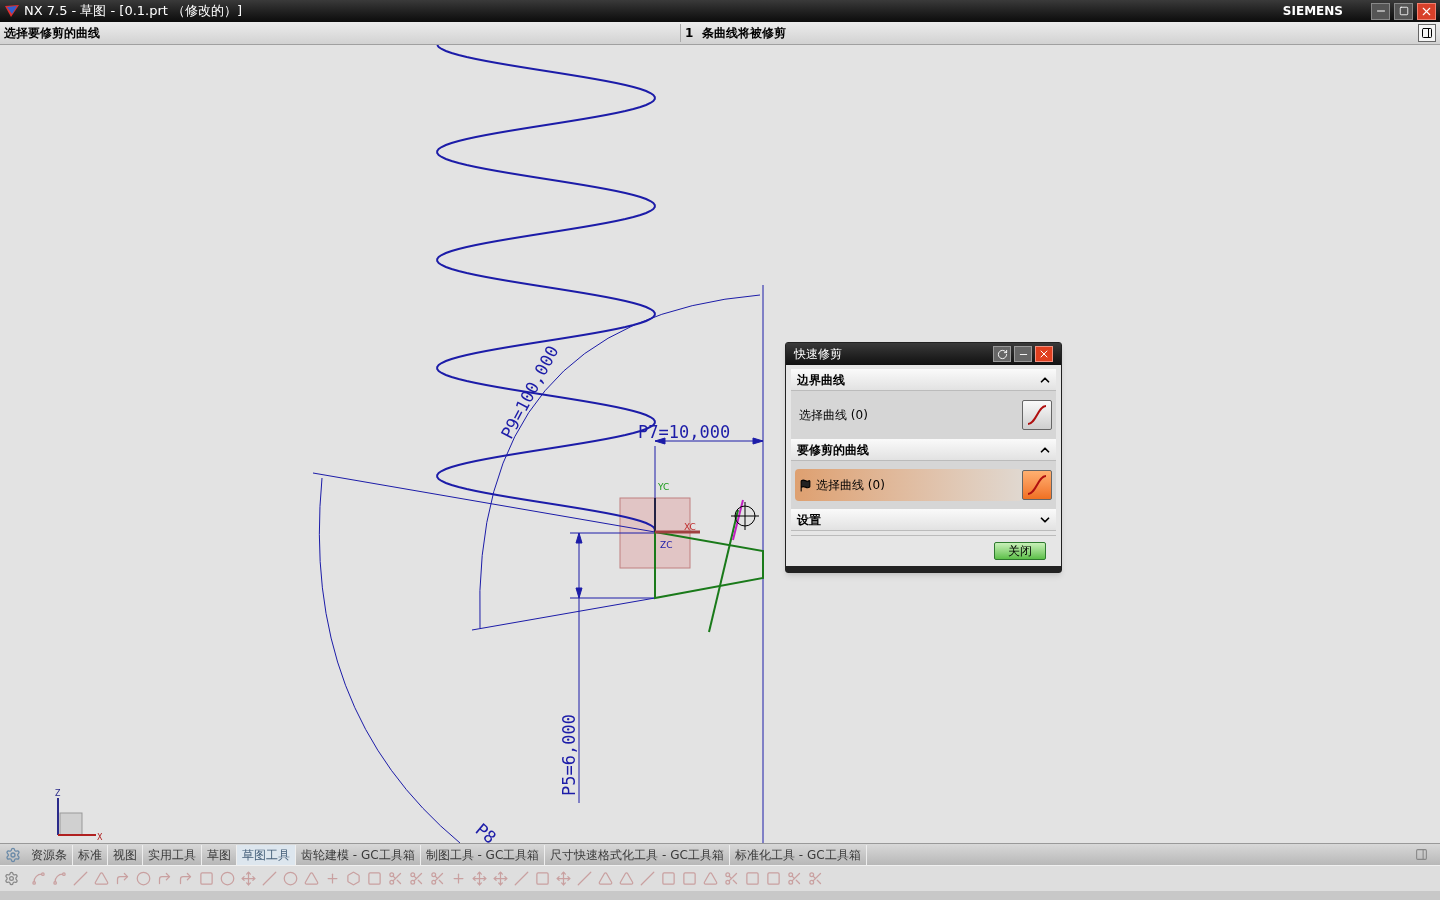 This screenshot has height=900, width=1440. I want to click on section-header: 设置, so click(923, 520).